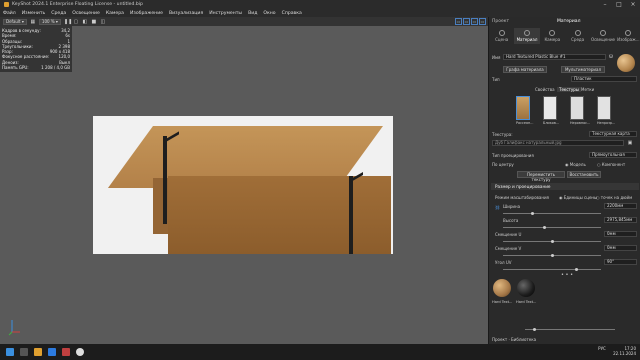 This screenshot has height=360, width=640. What do you see at coordinates (630, 143) in the screenshot?
I see `folder-icon: ▣` at bounding box center [630, 143].